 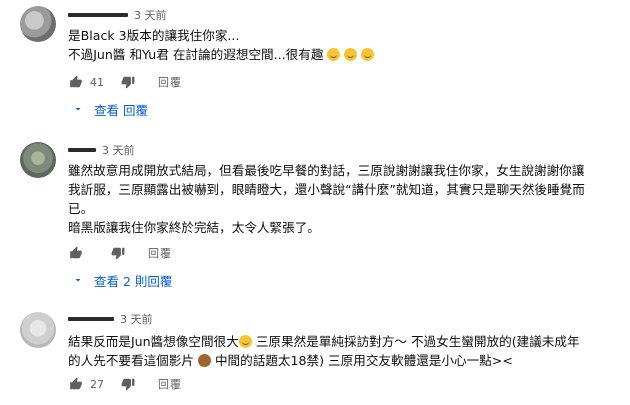 What do you see at coordinates (81, 208) in the screenshot?
I see `comment-line: 已。` at bounding box center [81, 208].